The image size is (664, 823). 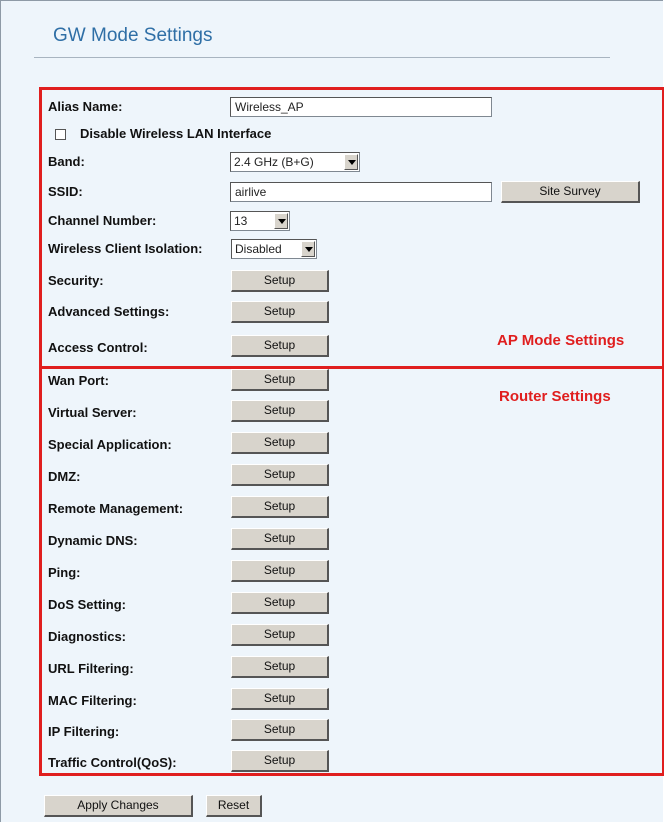 I want to click on channel-number-select: 13, so click(x=260, y=221).